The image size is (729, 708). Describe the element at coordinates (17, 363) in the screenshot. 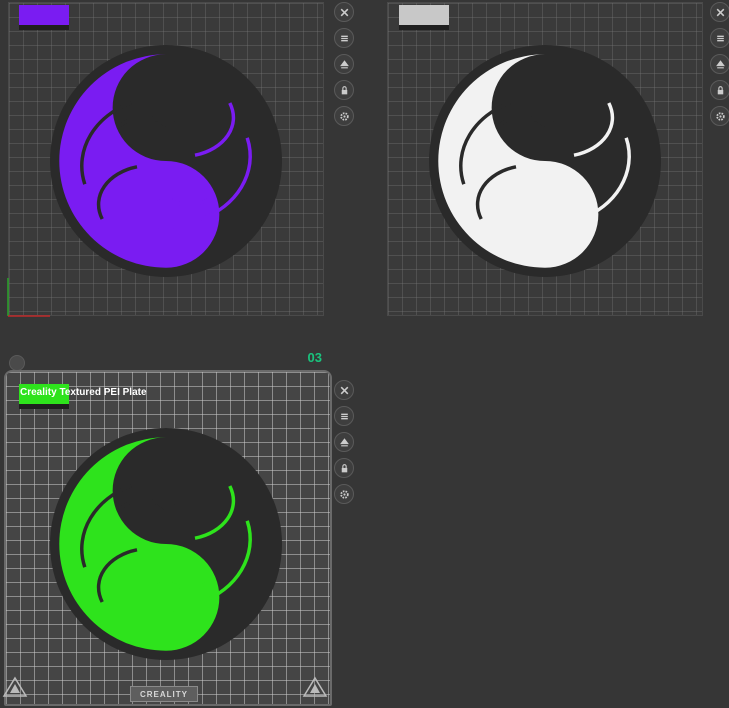

I see `edit-plate-name-icon` at that location.